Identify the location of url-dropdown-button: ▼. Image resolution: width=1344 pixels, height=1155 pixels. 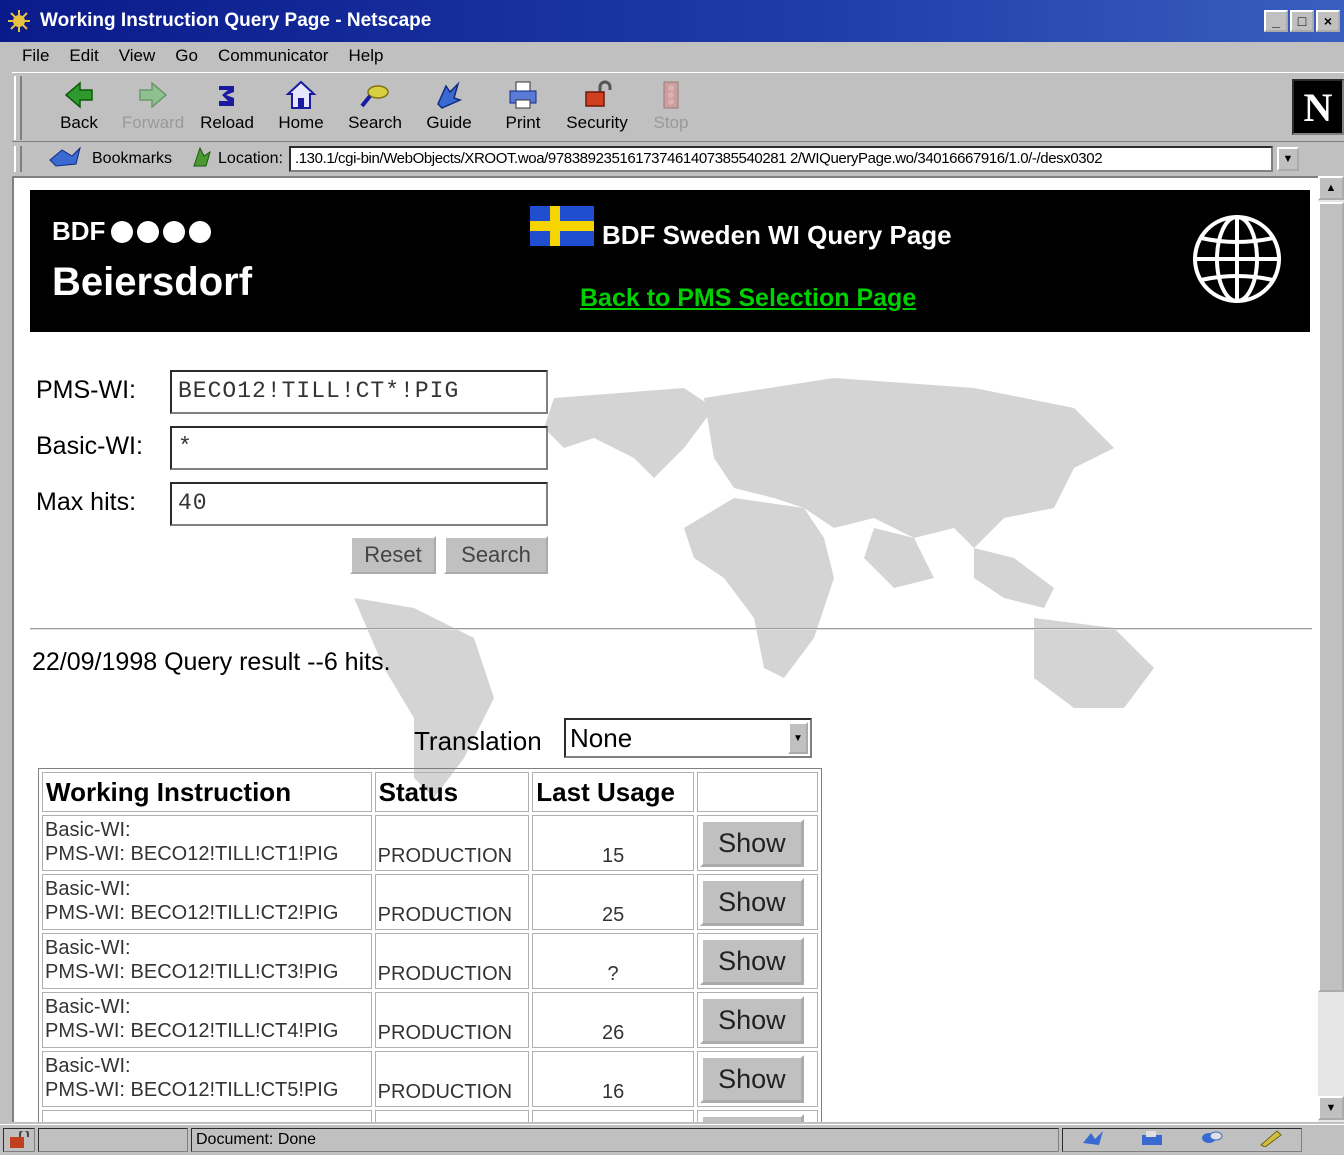
(1287, 159).